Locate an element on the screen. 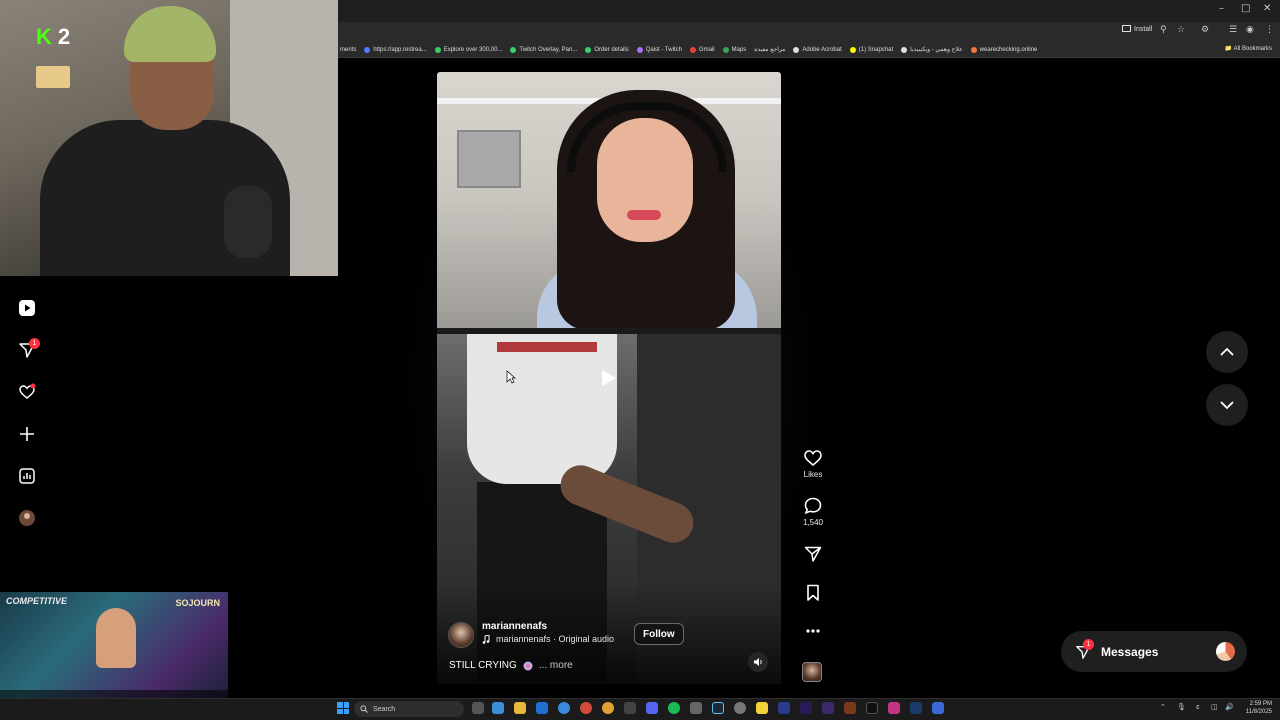 Image resolution: width=1280 pixels, height=720 pixels. like-heart-icon is located at coordinates (813, 457).